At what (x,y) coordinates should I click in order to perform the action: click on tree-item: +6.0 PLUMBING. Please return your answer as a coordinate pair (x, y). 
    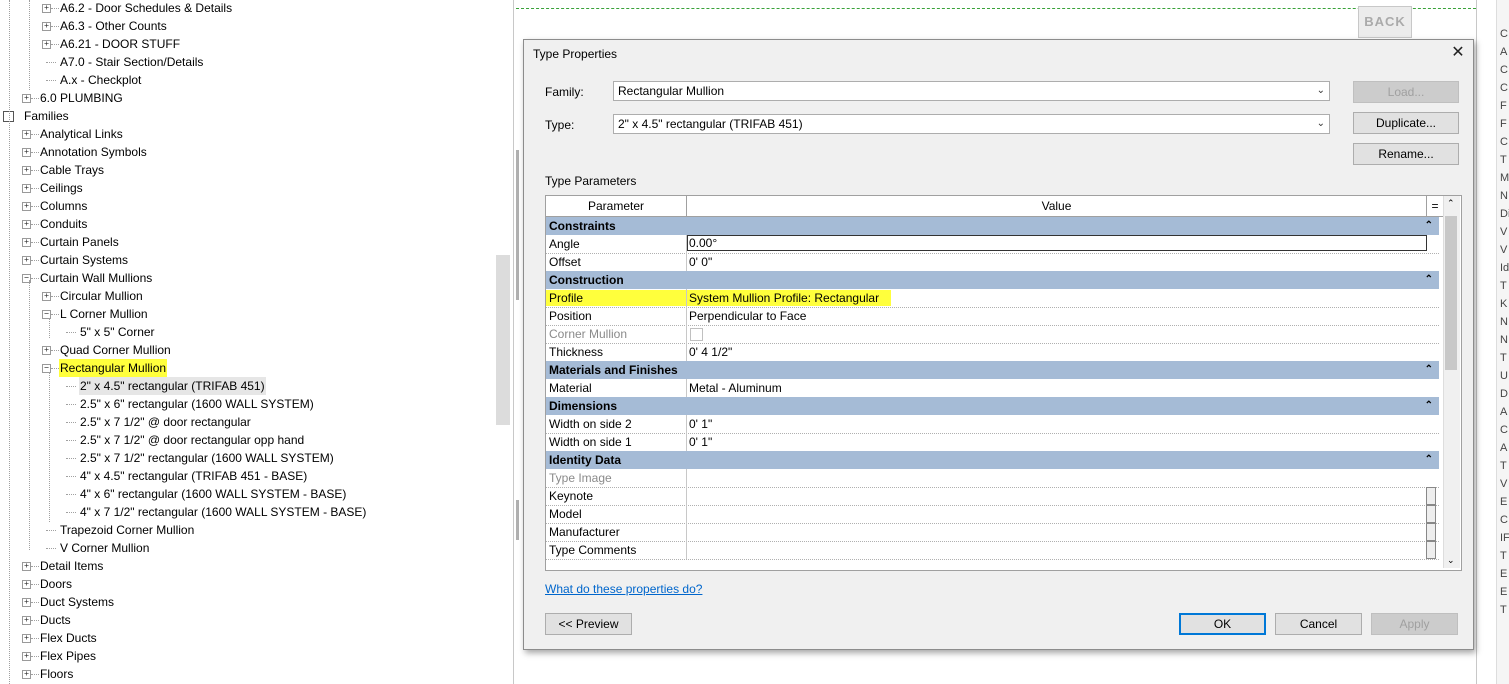
    Looking at the image, I should click on (248, 98).